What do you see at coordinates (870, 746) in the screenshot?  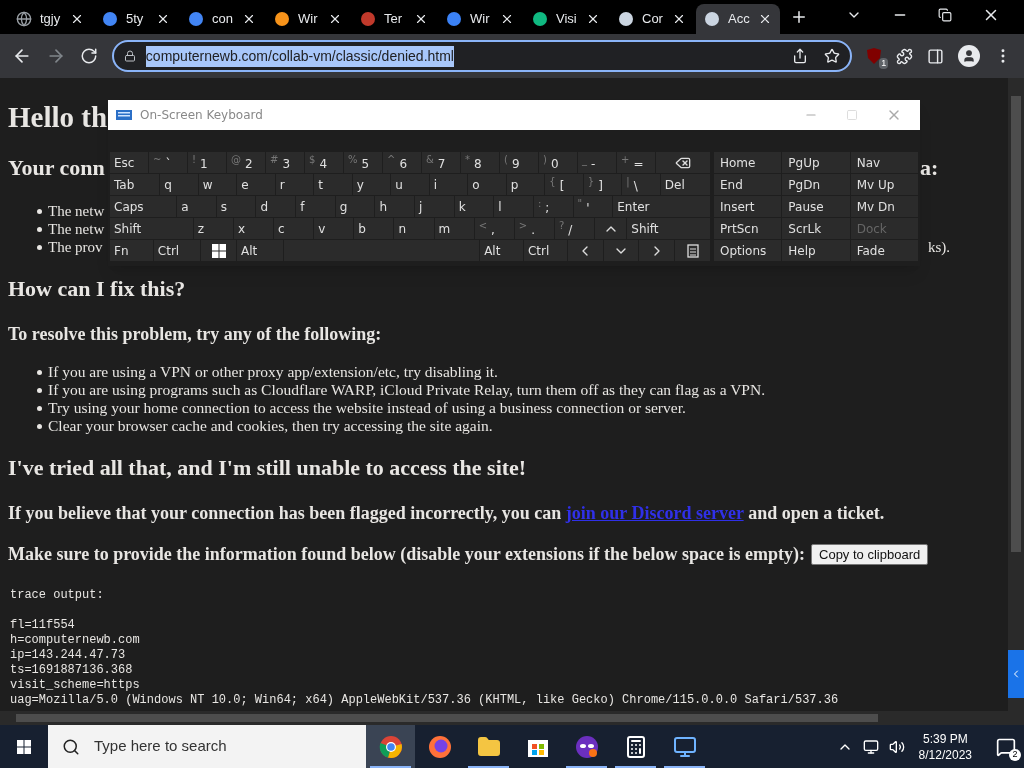 I see `network-icon` at bounding box center [870, 746].